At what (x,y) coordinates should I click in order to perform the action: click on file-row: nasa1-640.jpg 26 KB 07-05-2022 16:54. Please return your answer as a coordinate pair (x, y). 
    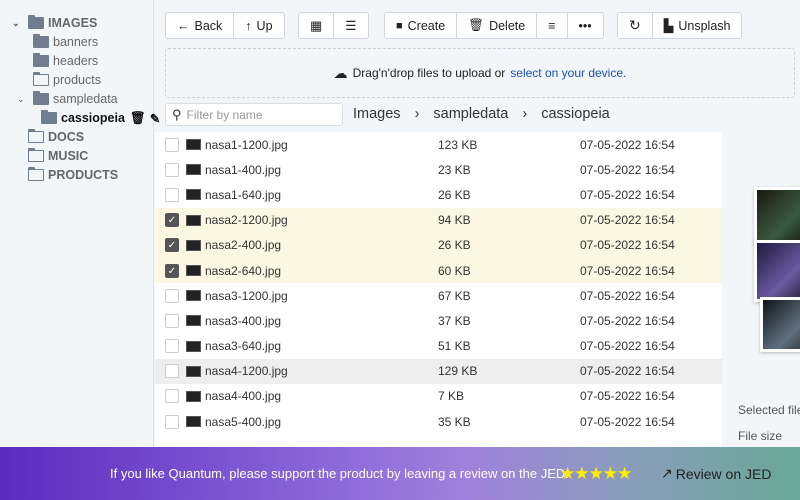
    Looking at the image, I should click on (438, 194).